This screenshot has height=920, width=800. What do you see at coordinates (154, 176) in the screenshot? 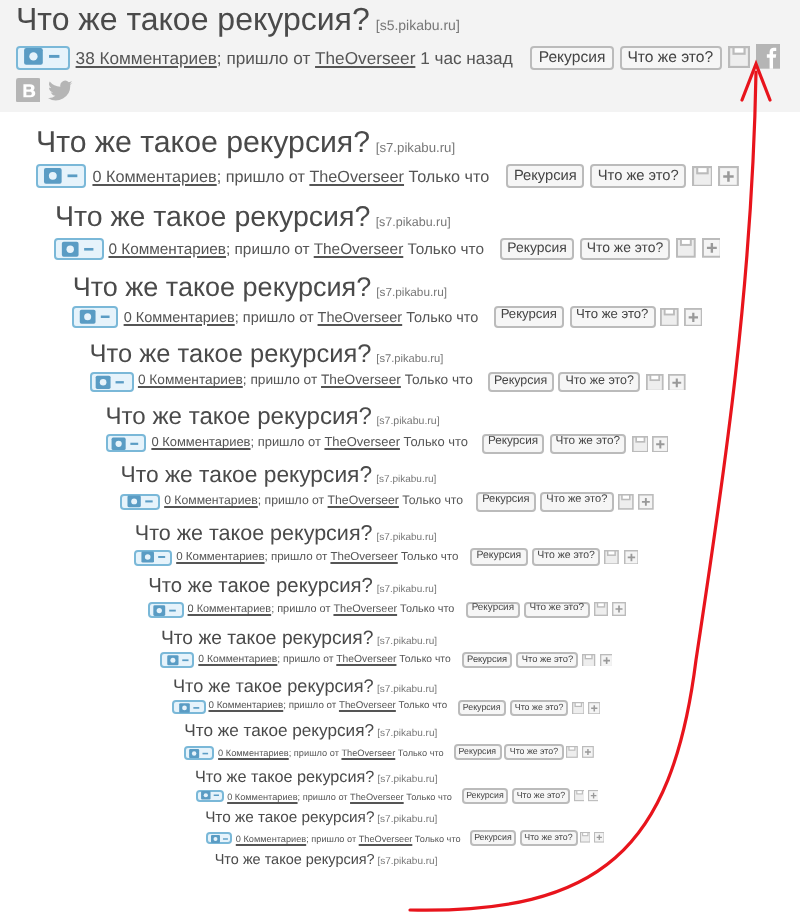
I see `comments-link: 0 Комментариев` at bounding box center [154, 176].